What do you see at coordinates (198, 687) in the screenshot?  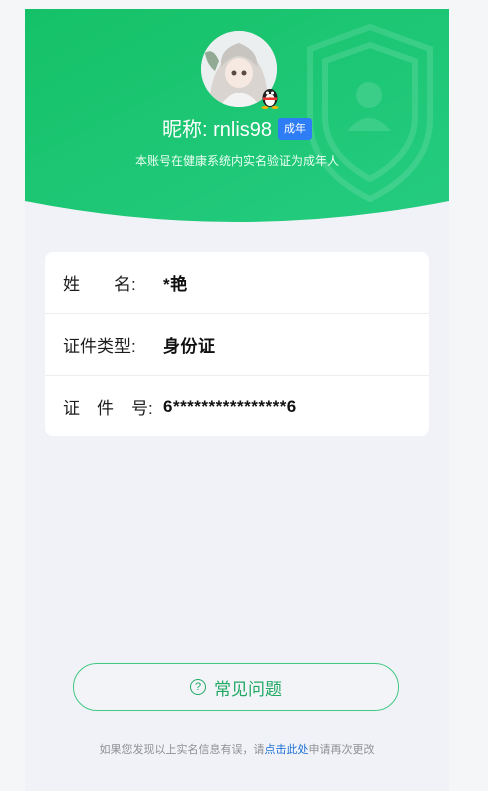 I see `question-circle-icon: ?` at bounding box center [198, 687].